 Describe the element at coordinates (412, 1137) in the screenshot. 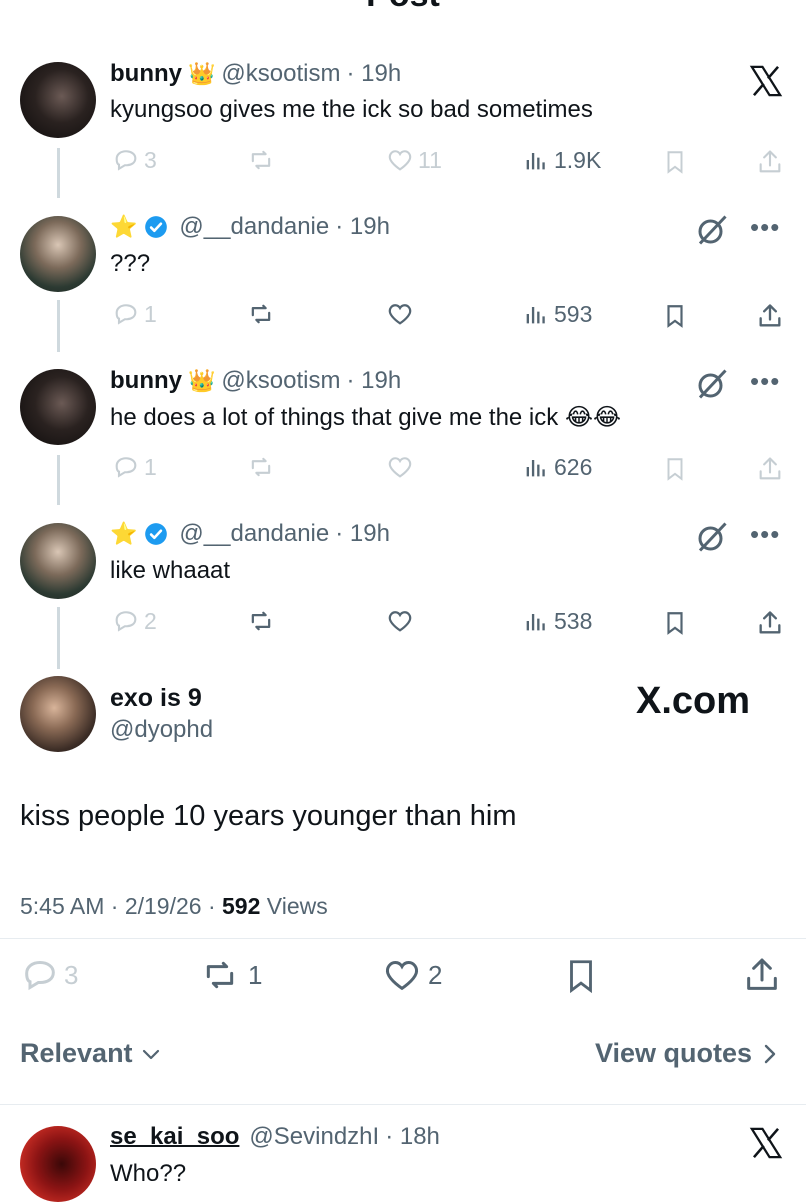

I see `timestamp: · 18h` at that location.